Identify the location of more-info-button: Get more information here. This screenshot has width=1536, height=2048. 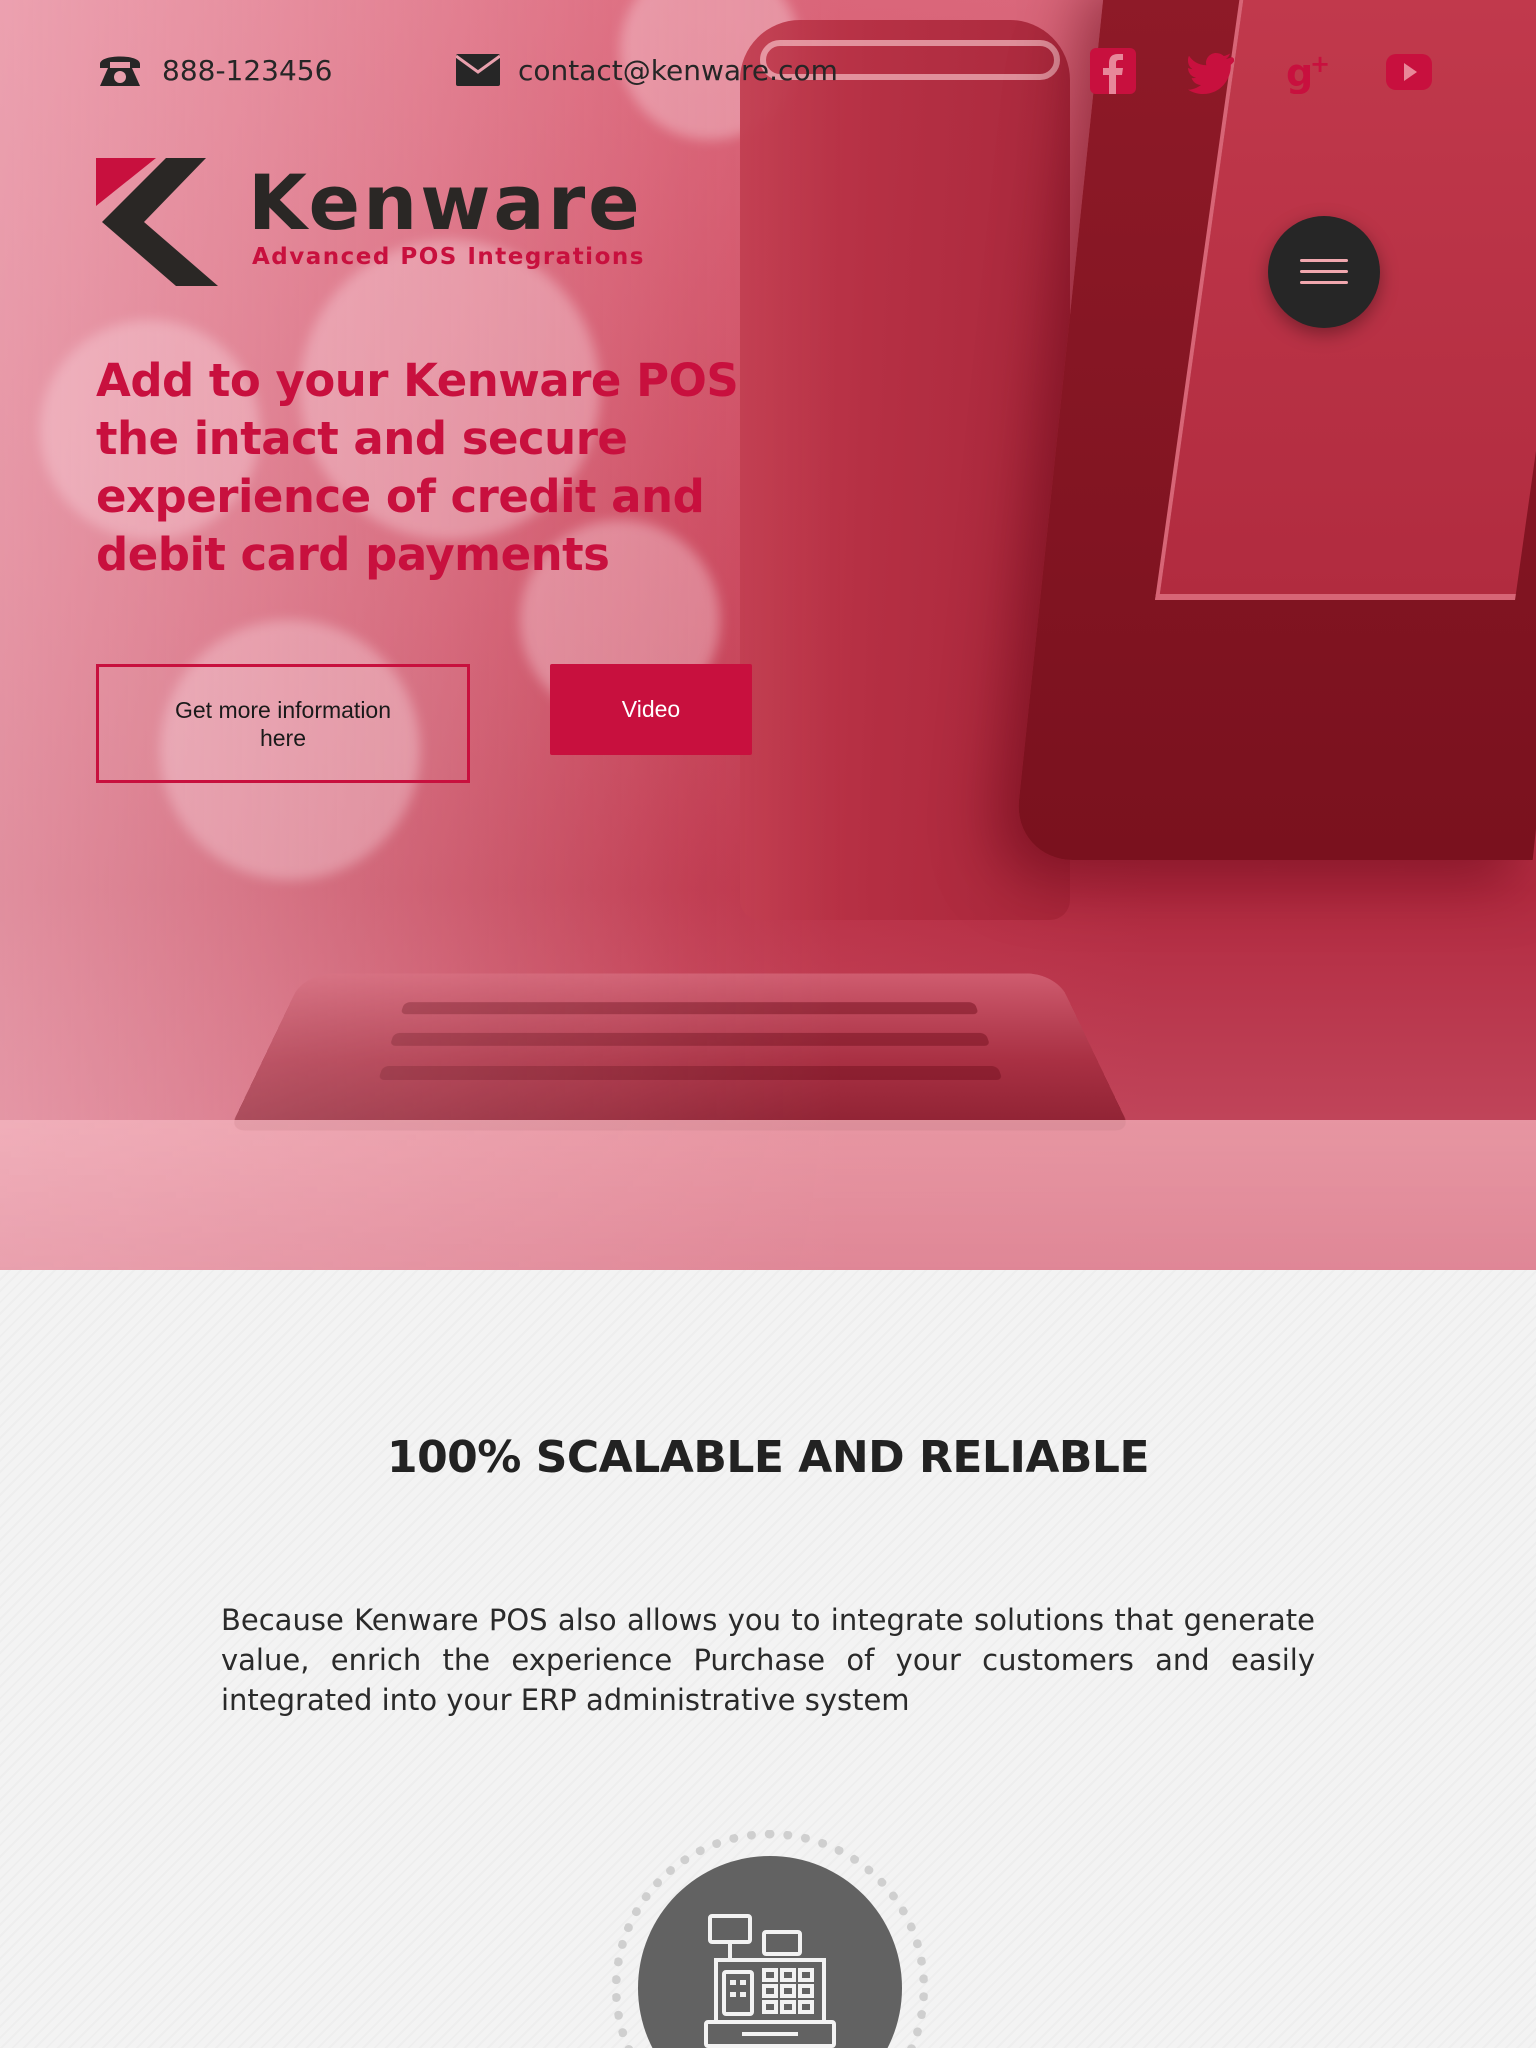
(283, 723).